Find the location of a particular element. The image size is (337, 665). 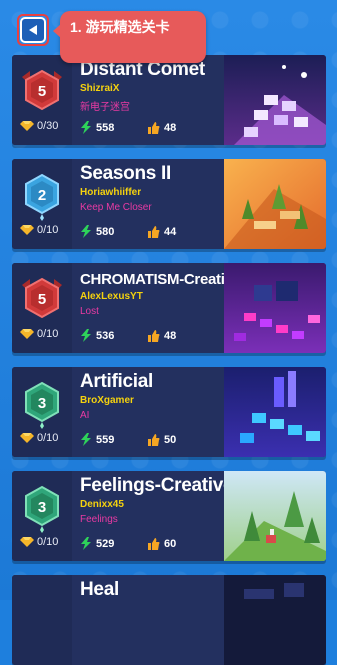

gem-counter: 0/30 is located at coordinates (39, 126).